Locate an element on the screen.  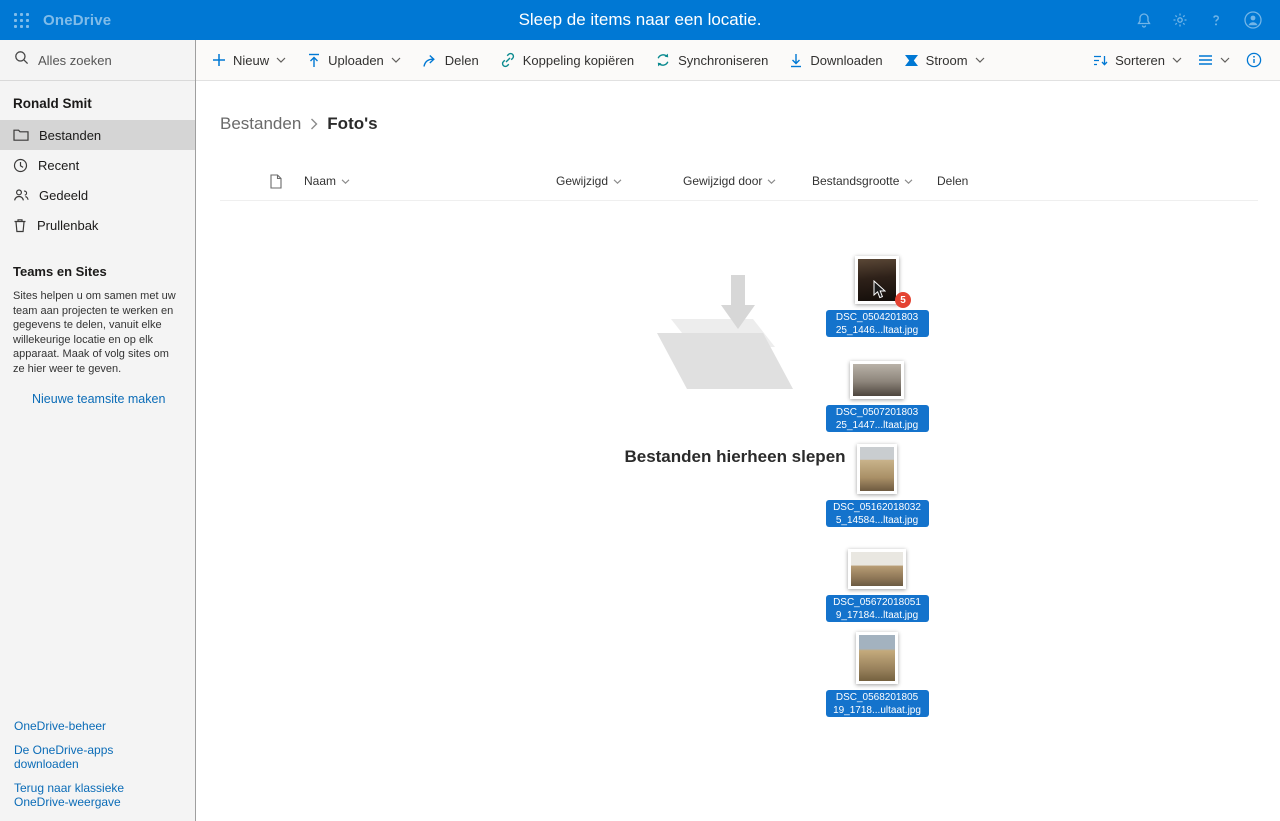
drag-status-message: Sleep de items naar een locatie. is located at coordinates (640, 19).